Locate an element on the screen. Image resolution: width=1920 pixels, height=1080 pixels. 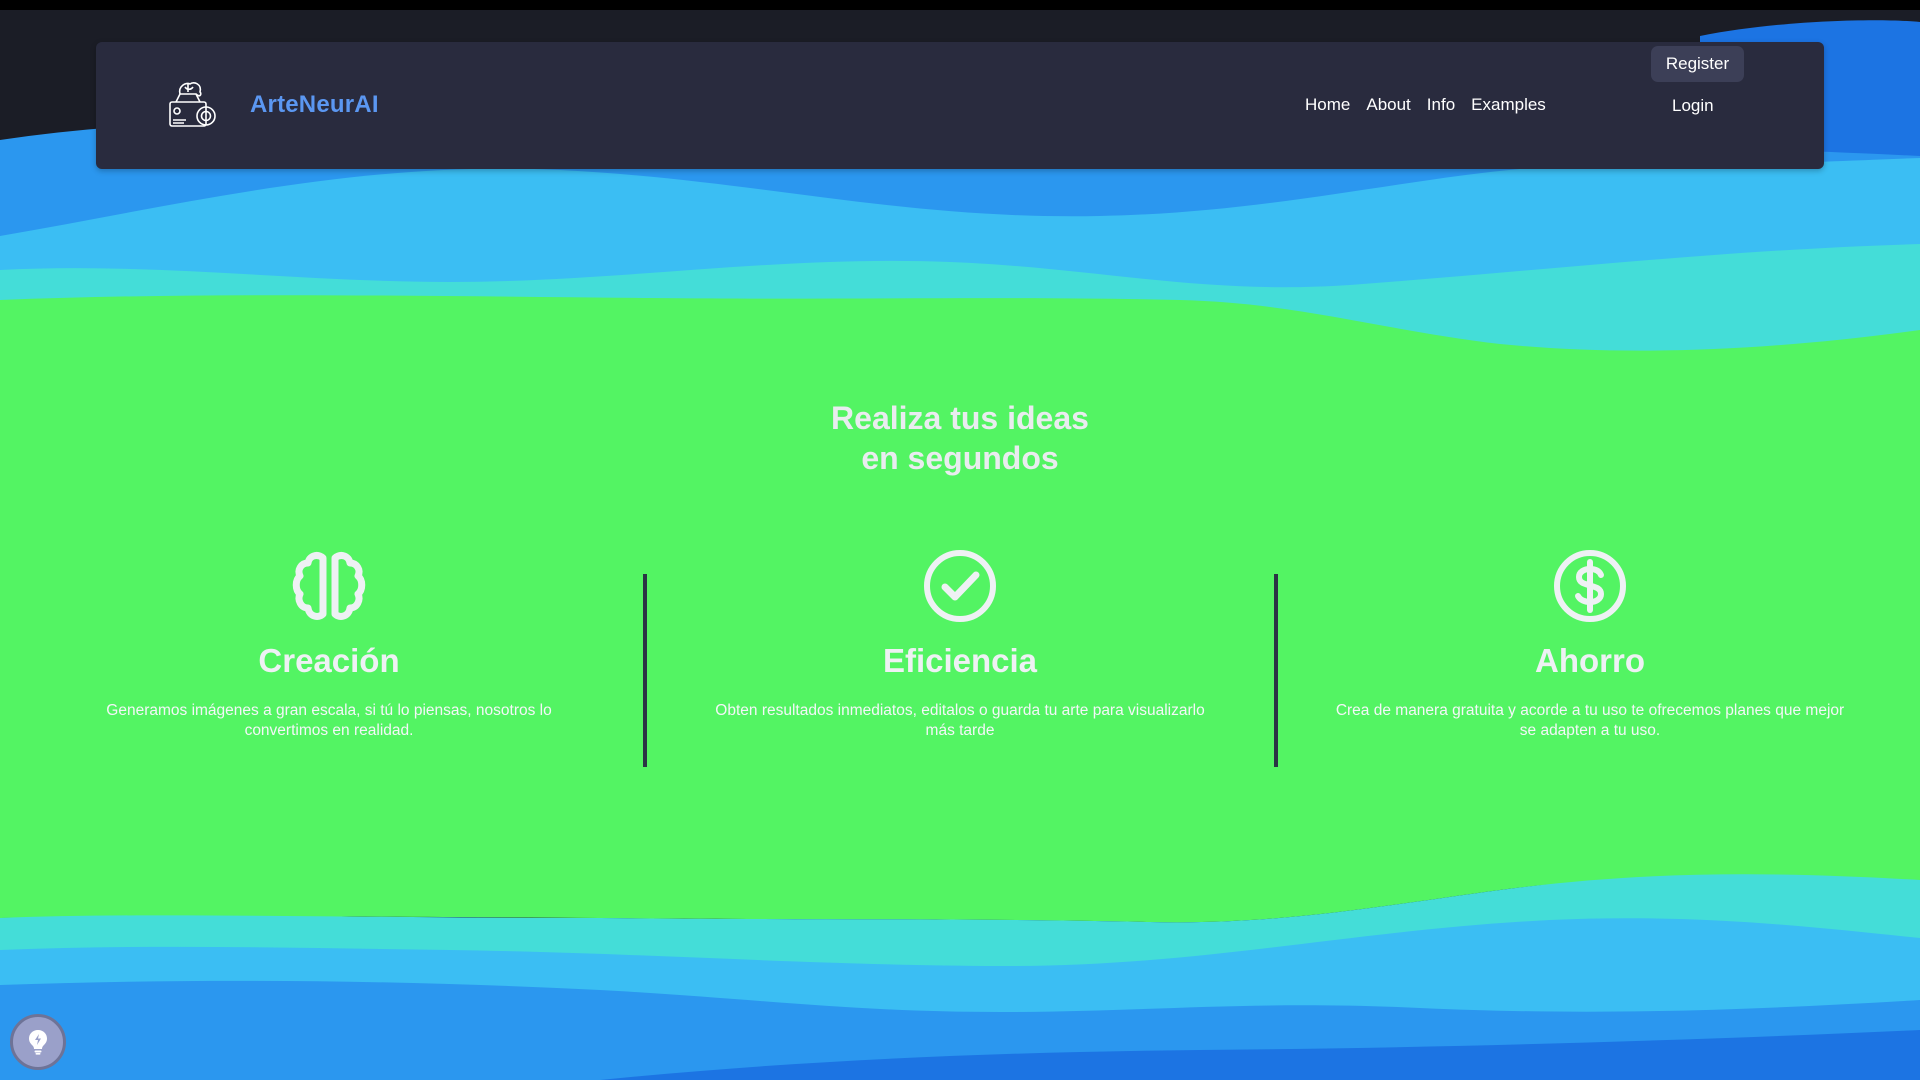
lightbulb-icon is located at coordinates (38, 1042).